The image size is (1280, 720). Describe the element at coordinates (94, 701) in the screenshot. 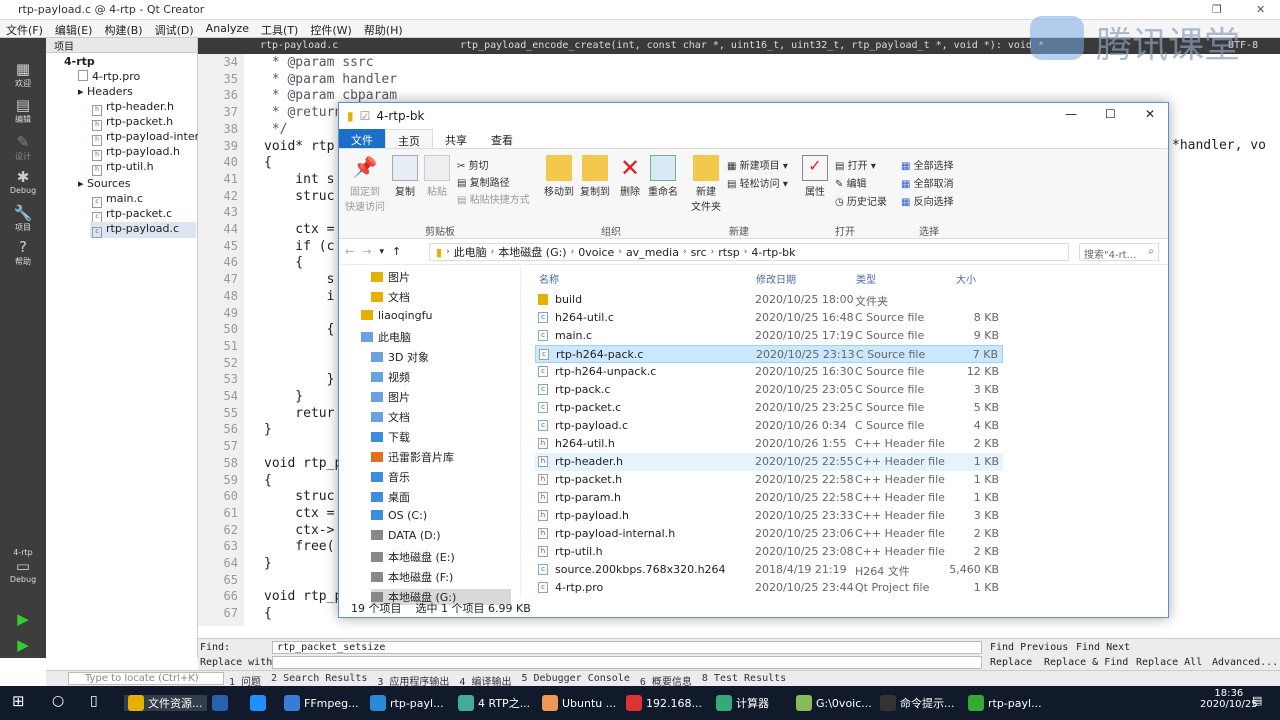

I see `task-view-icon: ▯` at that location.